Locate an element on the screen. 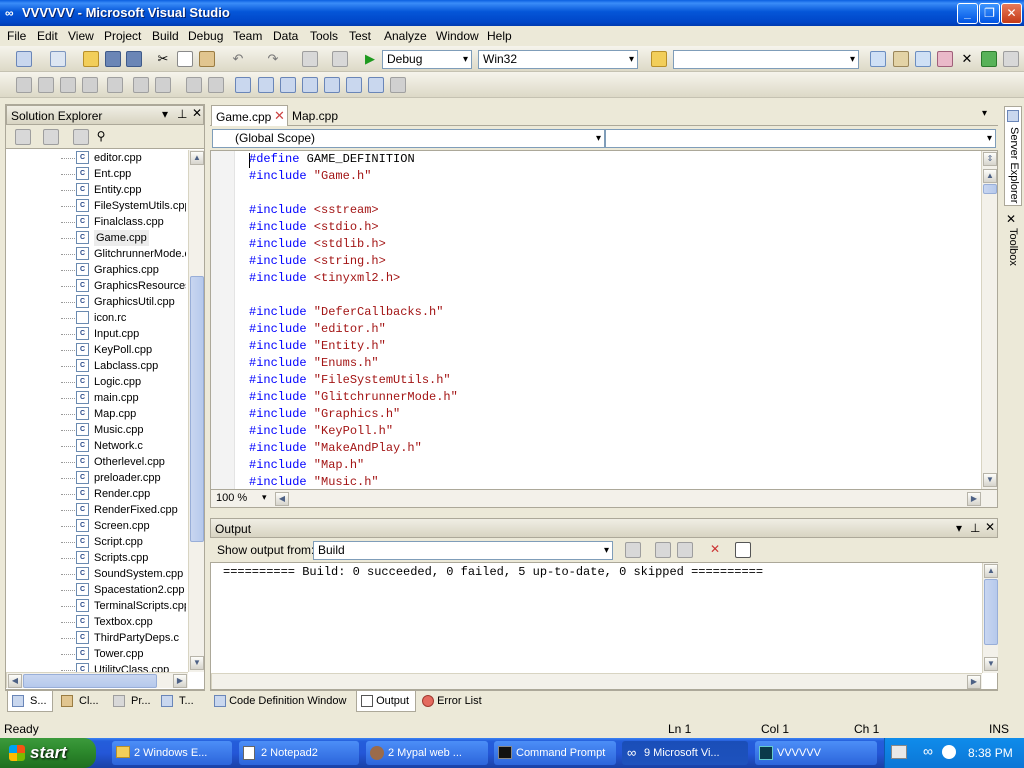  scroll-thumb is located at coordinates (197, 409).